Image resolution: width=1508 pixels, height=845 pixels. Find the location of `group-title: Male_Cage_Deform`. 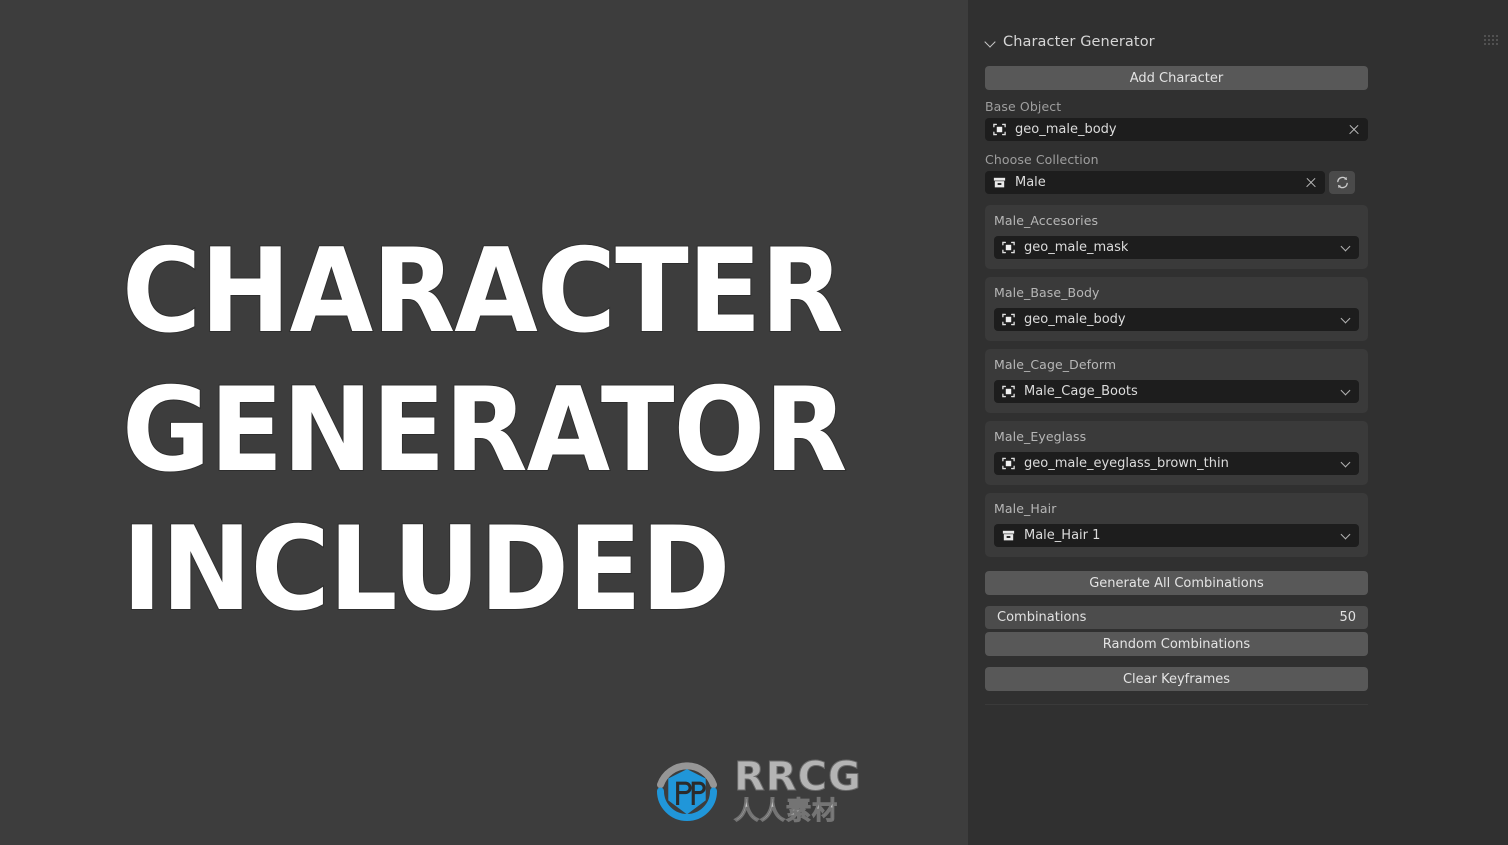

group-title: Male_Cage_Deform is located at coordinates (1055, 364).